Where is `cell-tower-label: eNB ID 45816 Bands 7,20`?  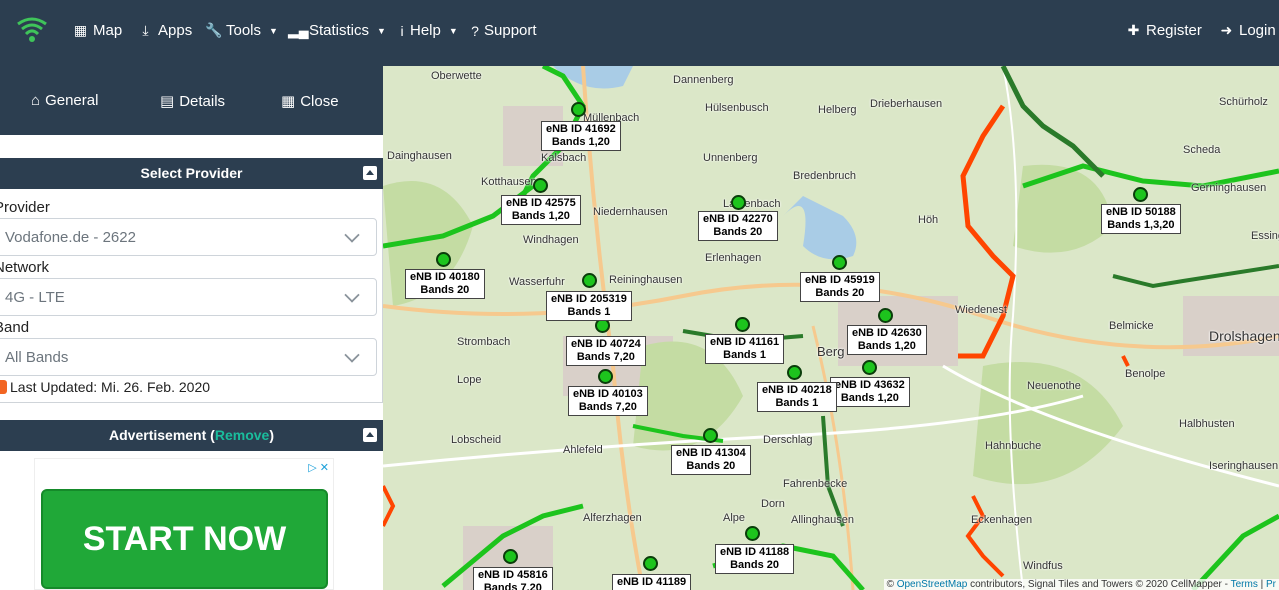 cell-tower-label: eNB ID 45816 Bands 7,20 is located at coordinates (513, 578).